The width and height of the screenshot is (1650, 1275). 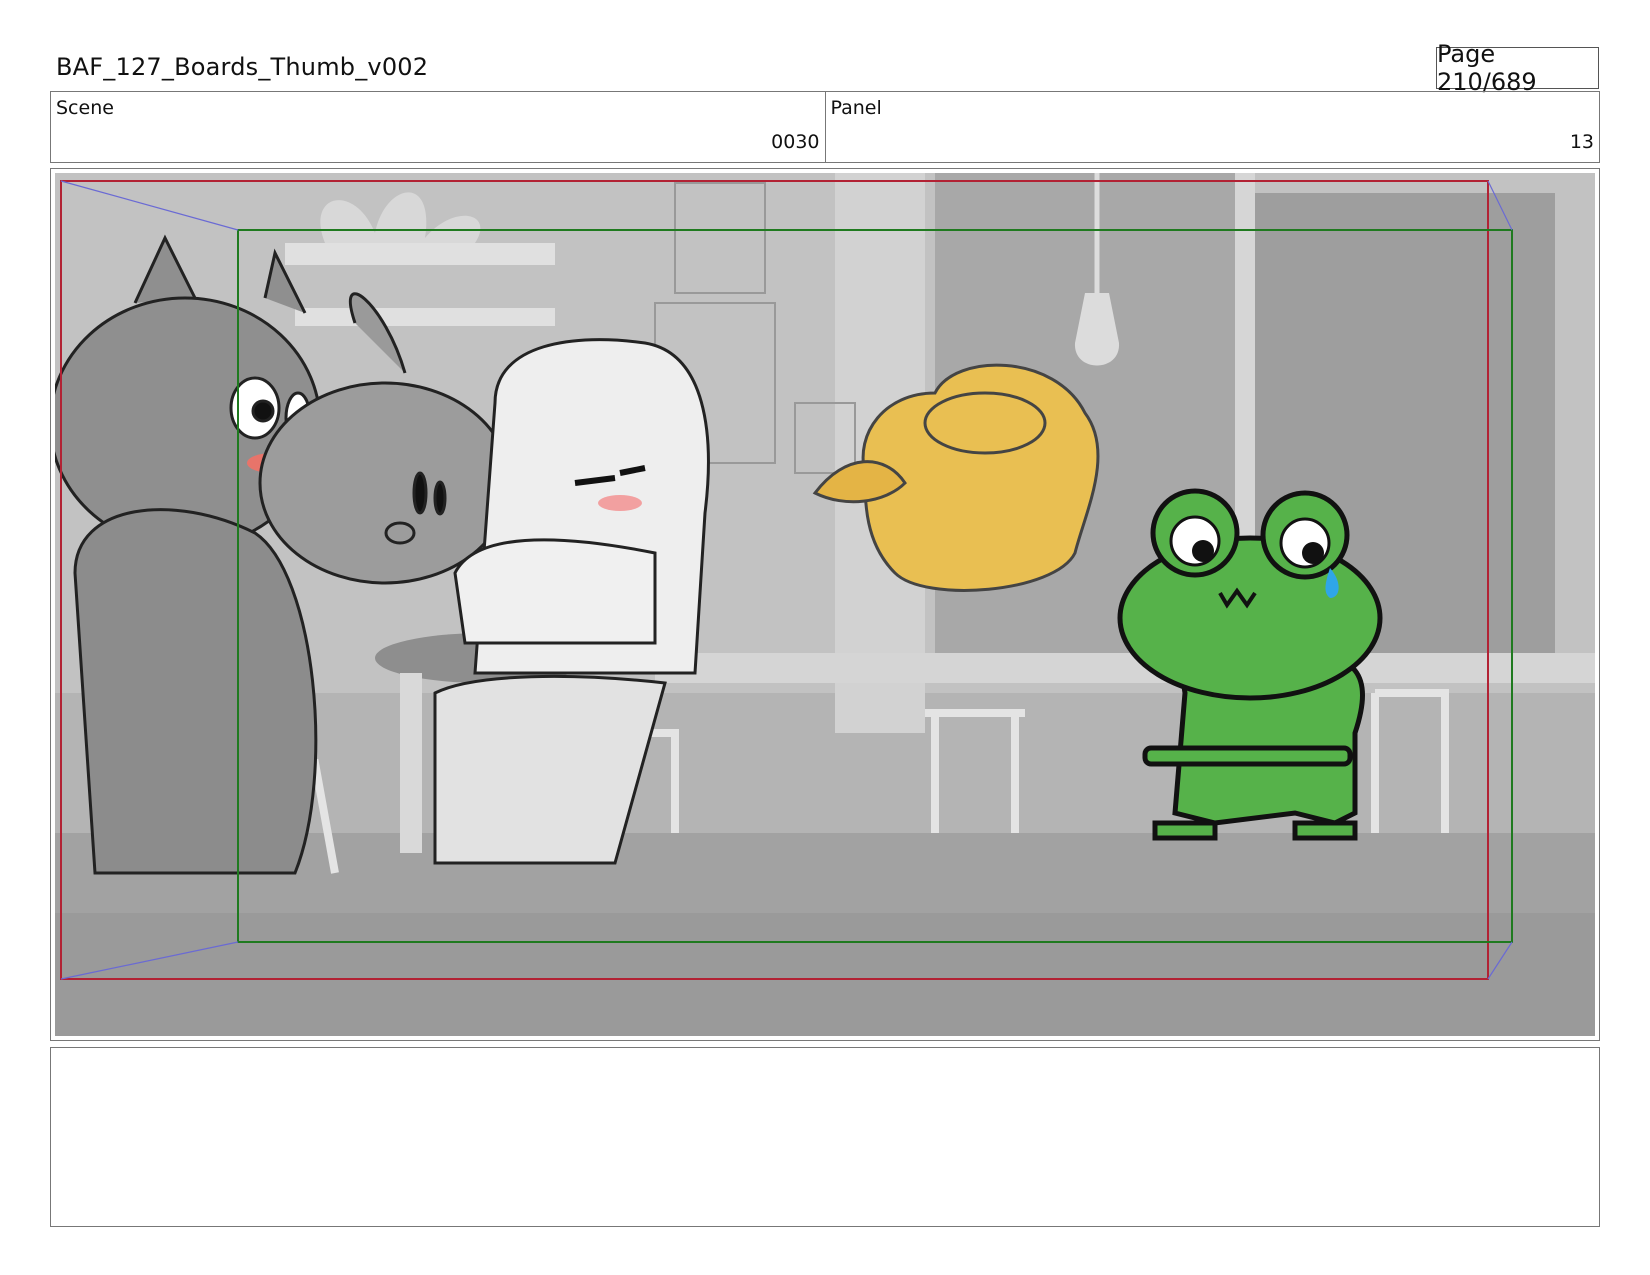 I want to click on panel-label: Panel, so click(x=856, y=108).